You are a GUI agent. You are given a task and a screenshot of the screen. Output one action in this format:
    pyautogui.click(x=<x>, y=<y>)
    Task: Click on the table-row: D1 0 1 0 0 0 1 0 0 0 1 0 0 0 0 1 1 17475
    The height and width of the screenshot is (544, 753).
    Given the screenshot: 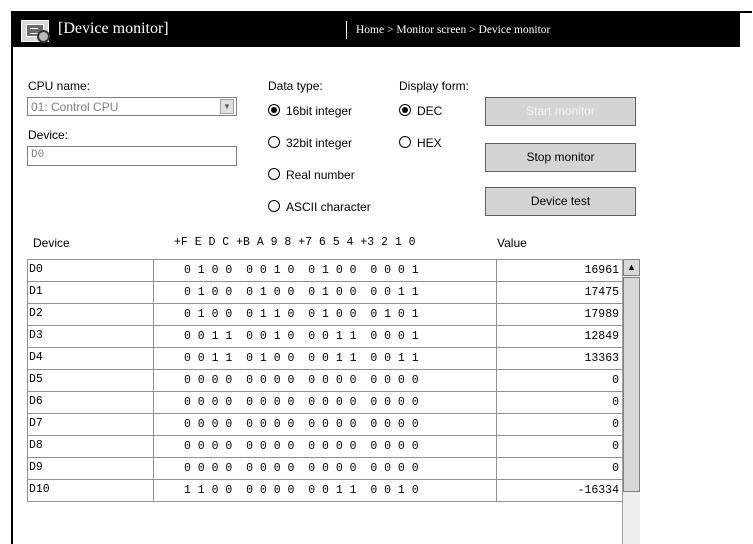 What is the action you would take?
    pyautogui.click(x=325, y=292)
    